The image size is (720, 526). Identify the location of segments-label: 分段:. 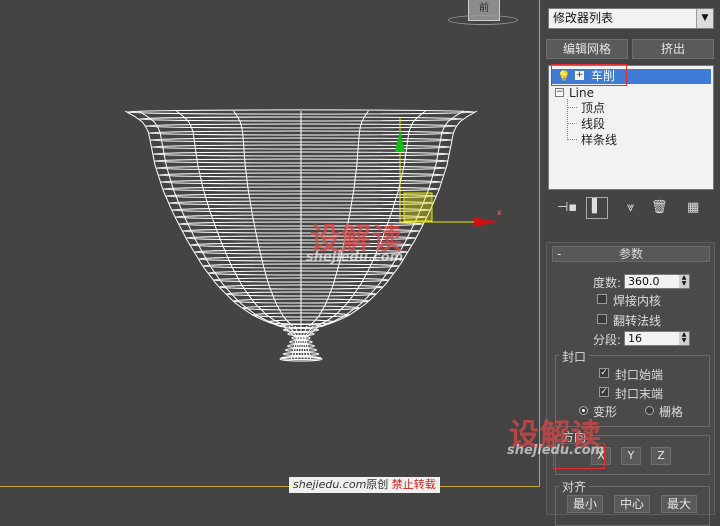
(607, 340).